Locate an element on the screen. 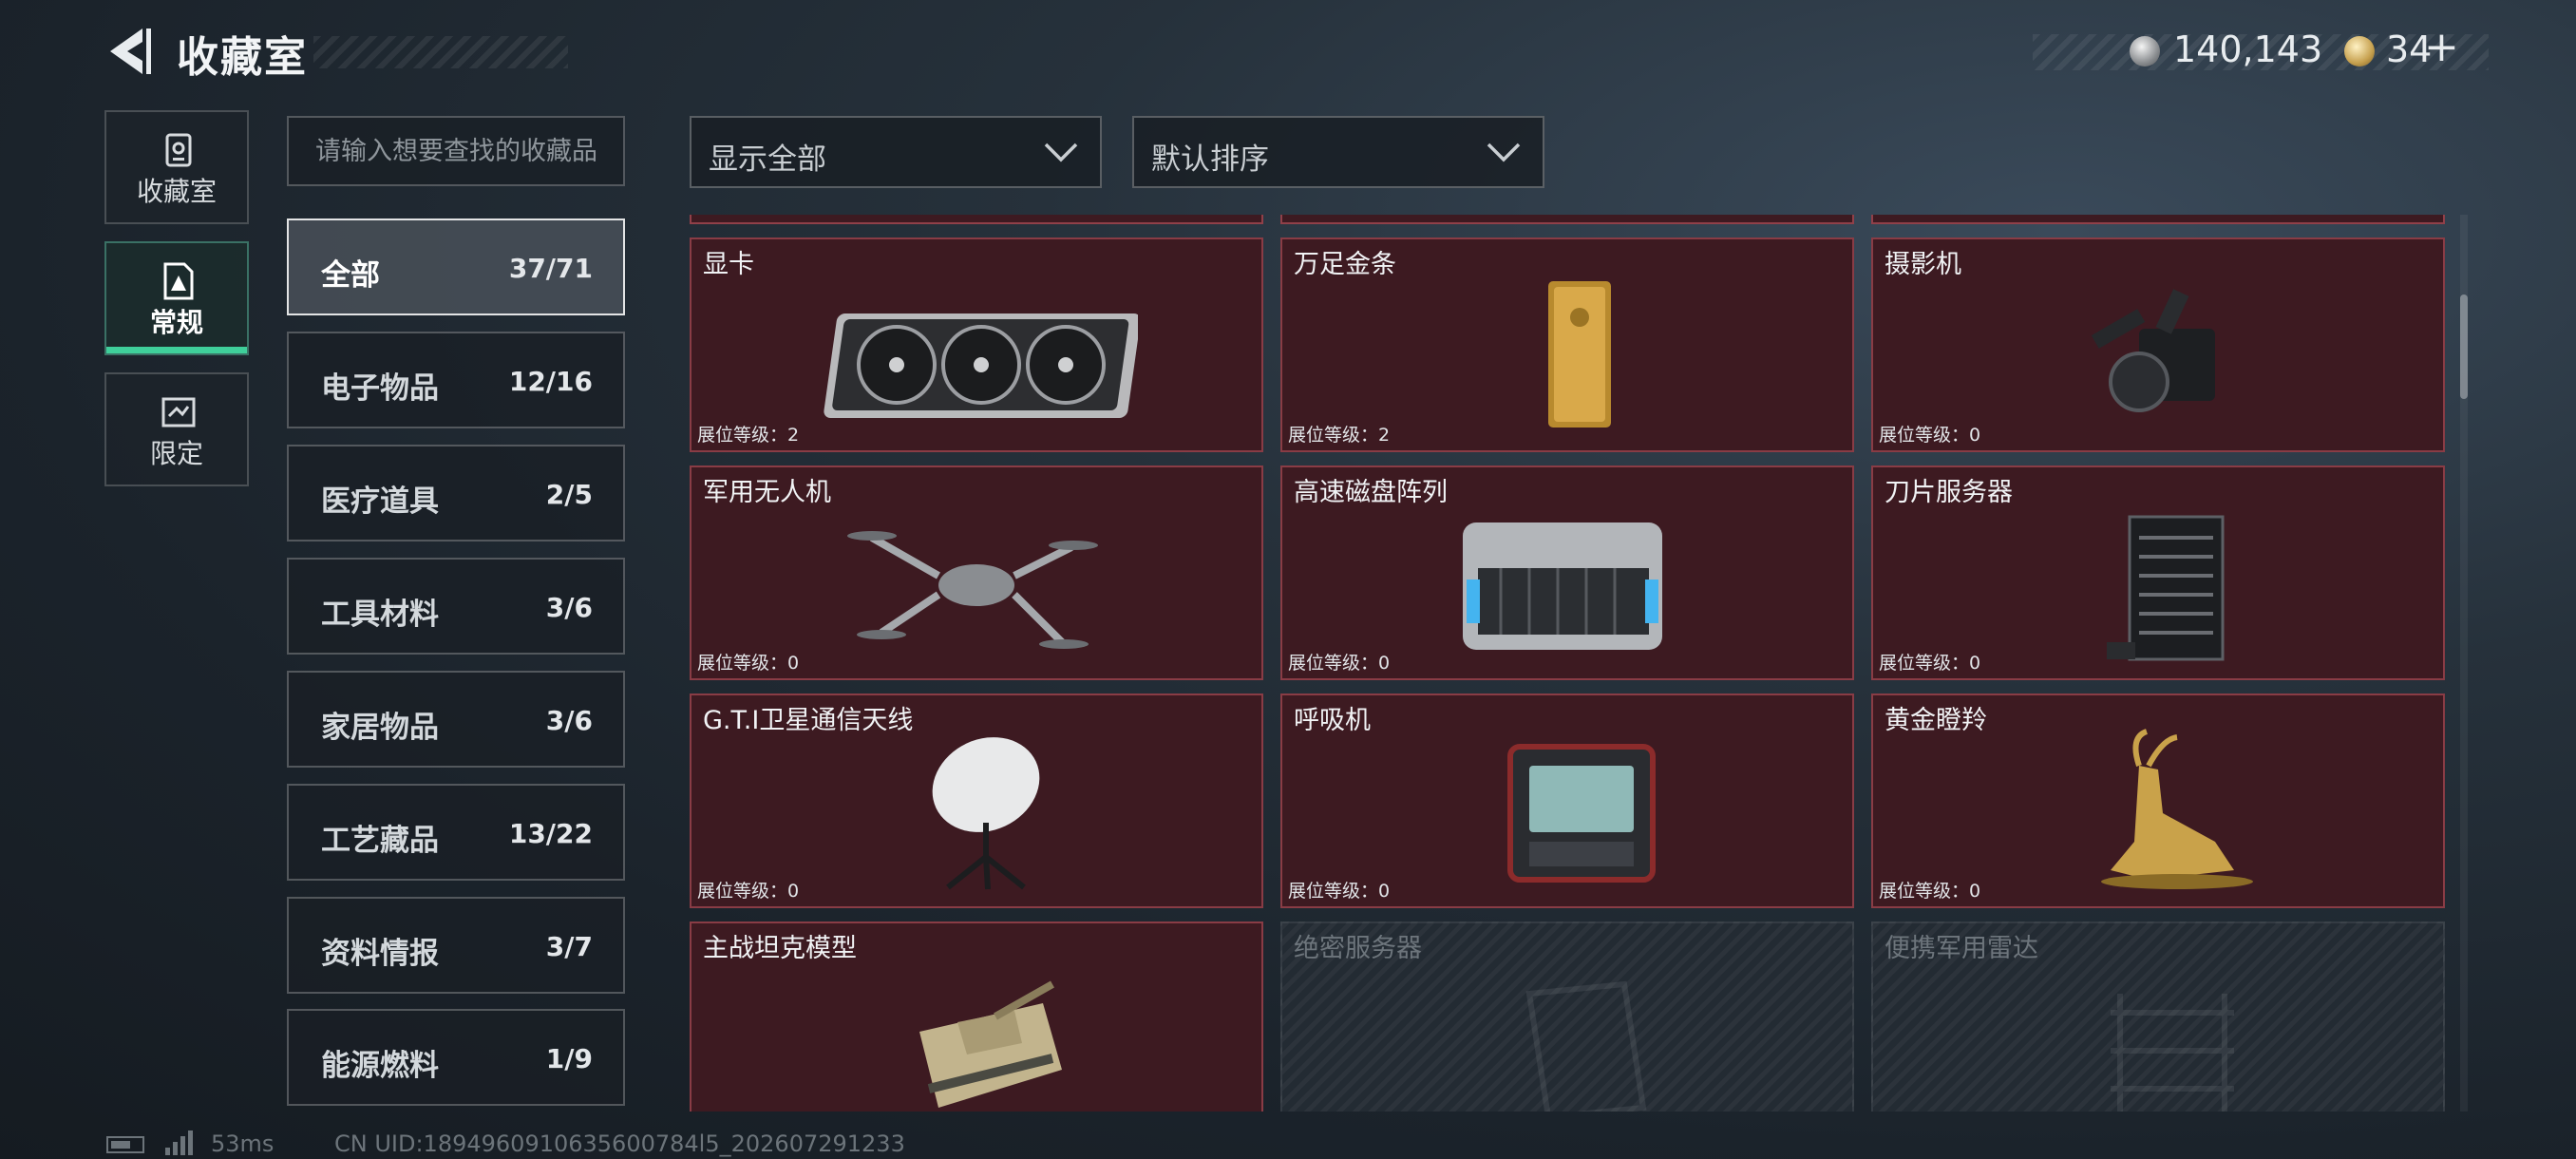 The width and height of the screenshot is (2576, 1159). category-count: 3/7 is located at coordinates (569, 946).